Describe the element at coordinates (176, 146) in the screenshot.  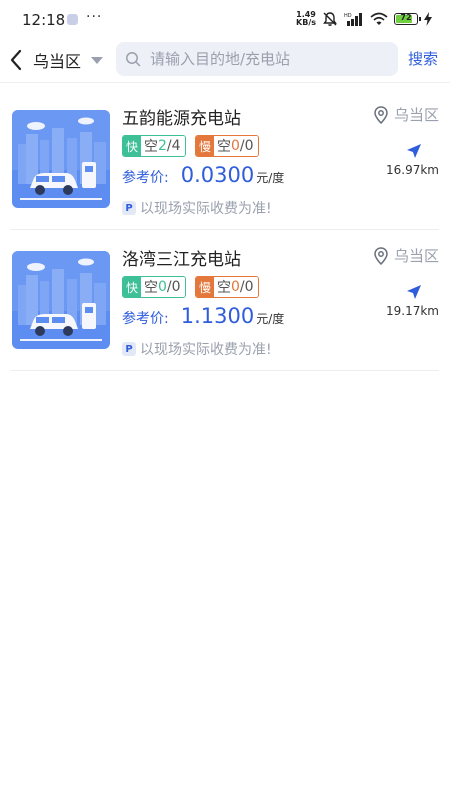
I see `fast-total-count: 4` at that location.